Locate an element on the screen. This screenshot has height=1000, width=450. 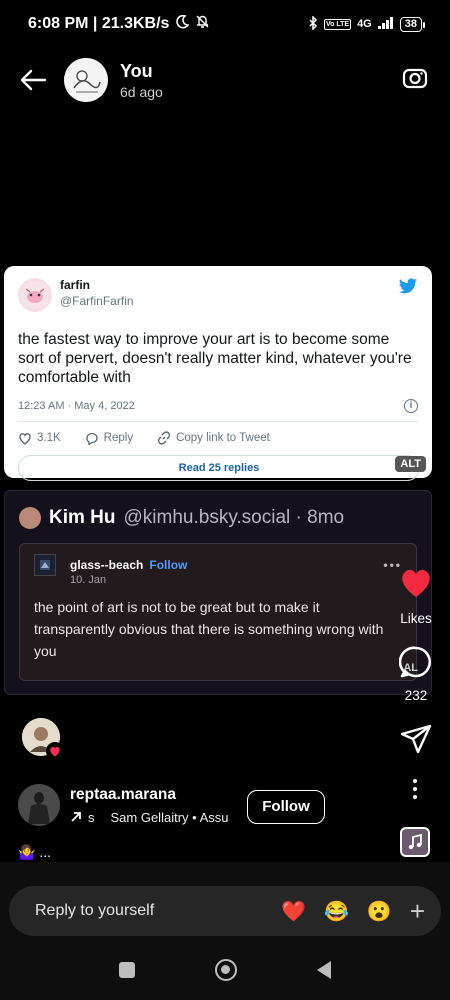
reply-bubble-icon is located at coordinates (92, 438).